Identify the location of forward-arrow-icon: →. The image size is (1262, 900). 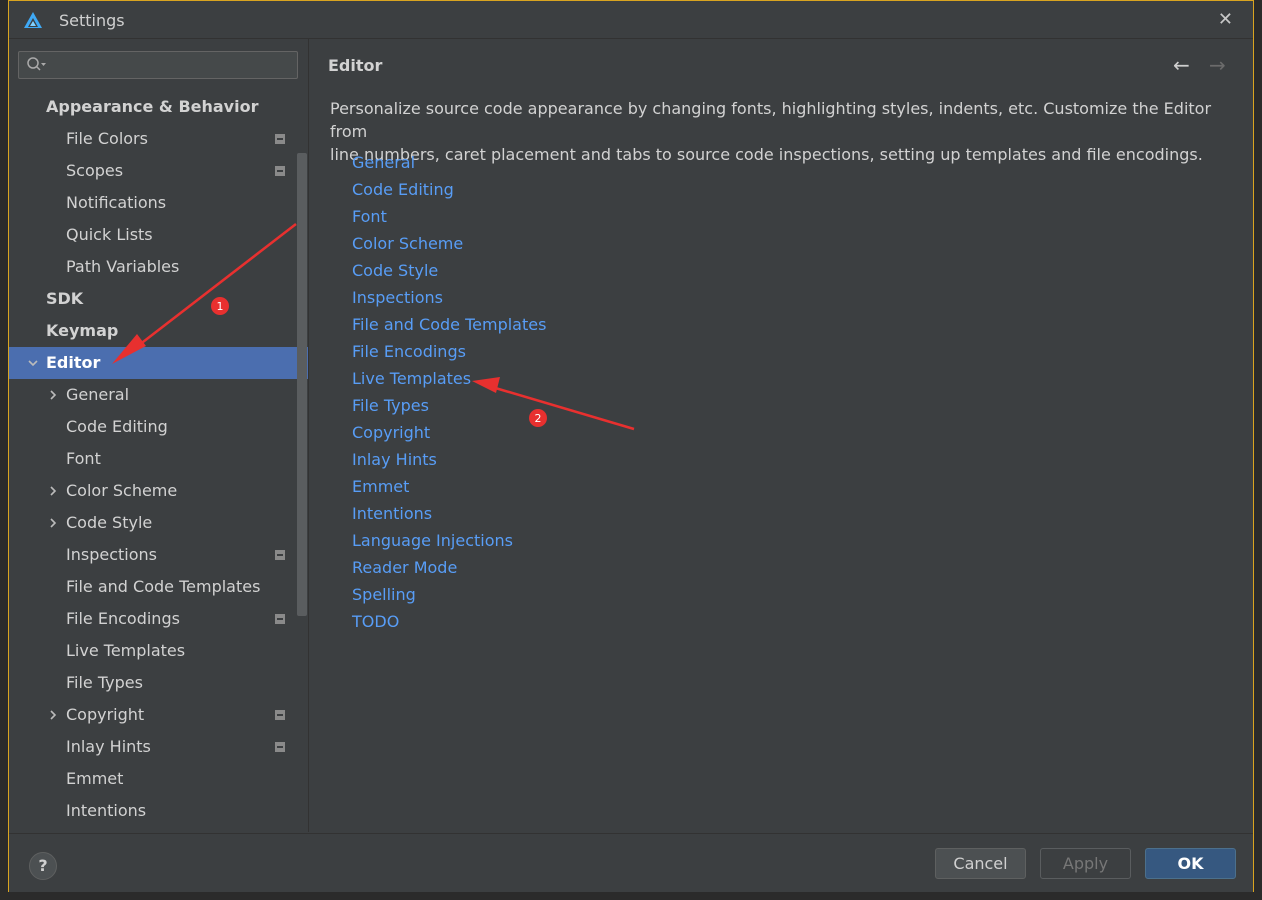
(1217, 65).